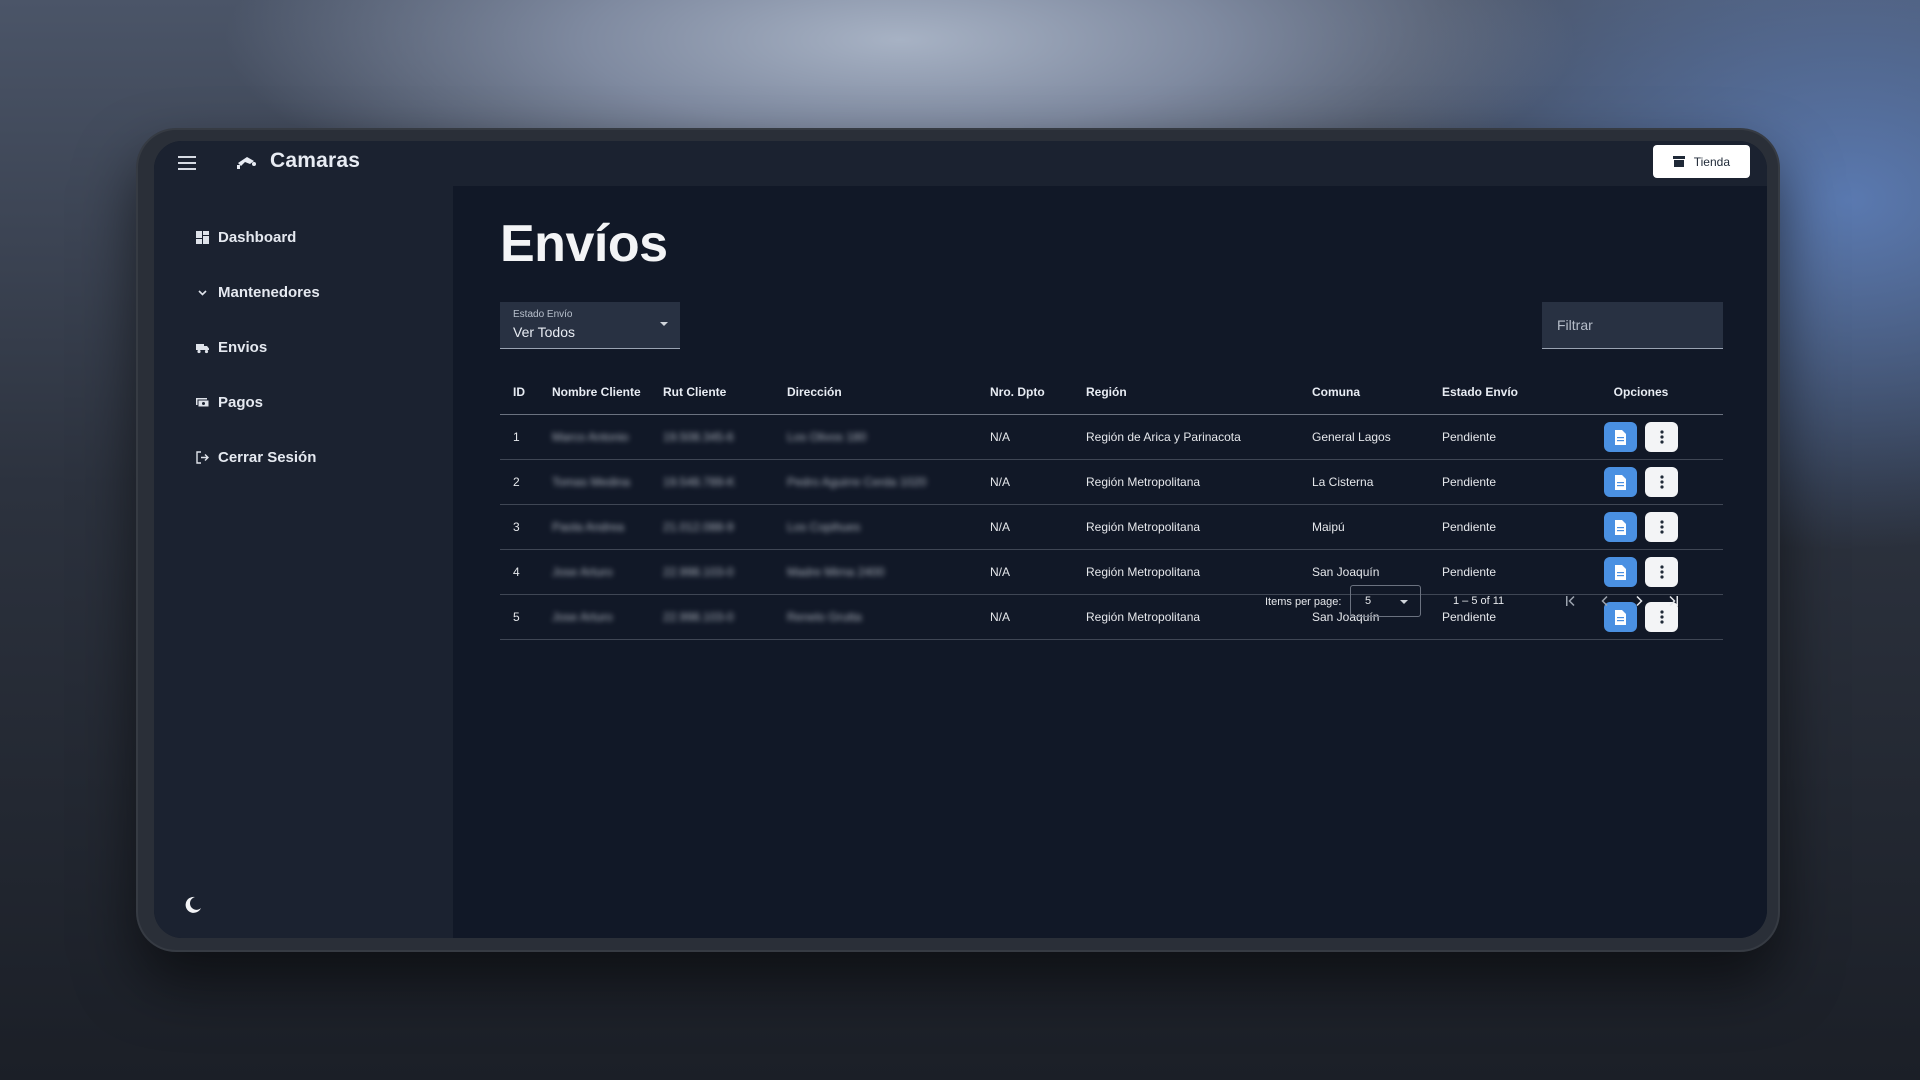 The height and width of the screenshot is (1080, 1920). Describe the element at coordinates (246, 237) in the screenshot. I see `sidebar-item-dashboard: Dashboard` at that location.